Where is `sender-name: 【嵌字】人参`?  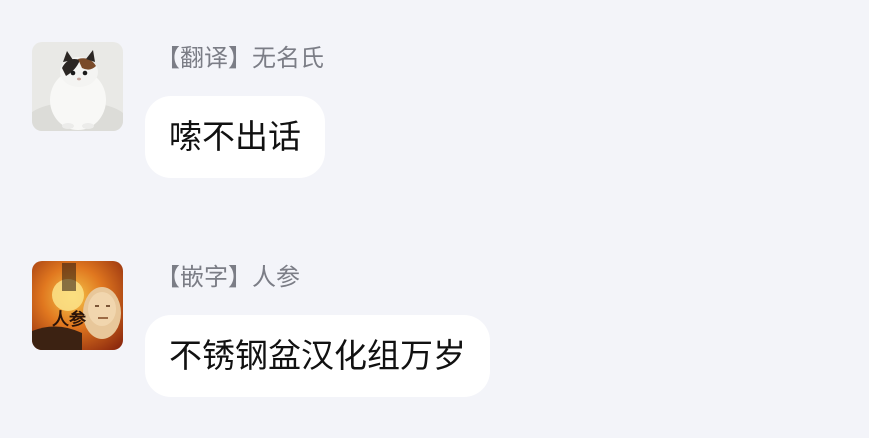 sender-name: 【嵌字】人参 is located at coordinates (228, 277).